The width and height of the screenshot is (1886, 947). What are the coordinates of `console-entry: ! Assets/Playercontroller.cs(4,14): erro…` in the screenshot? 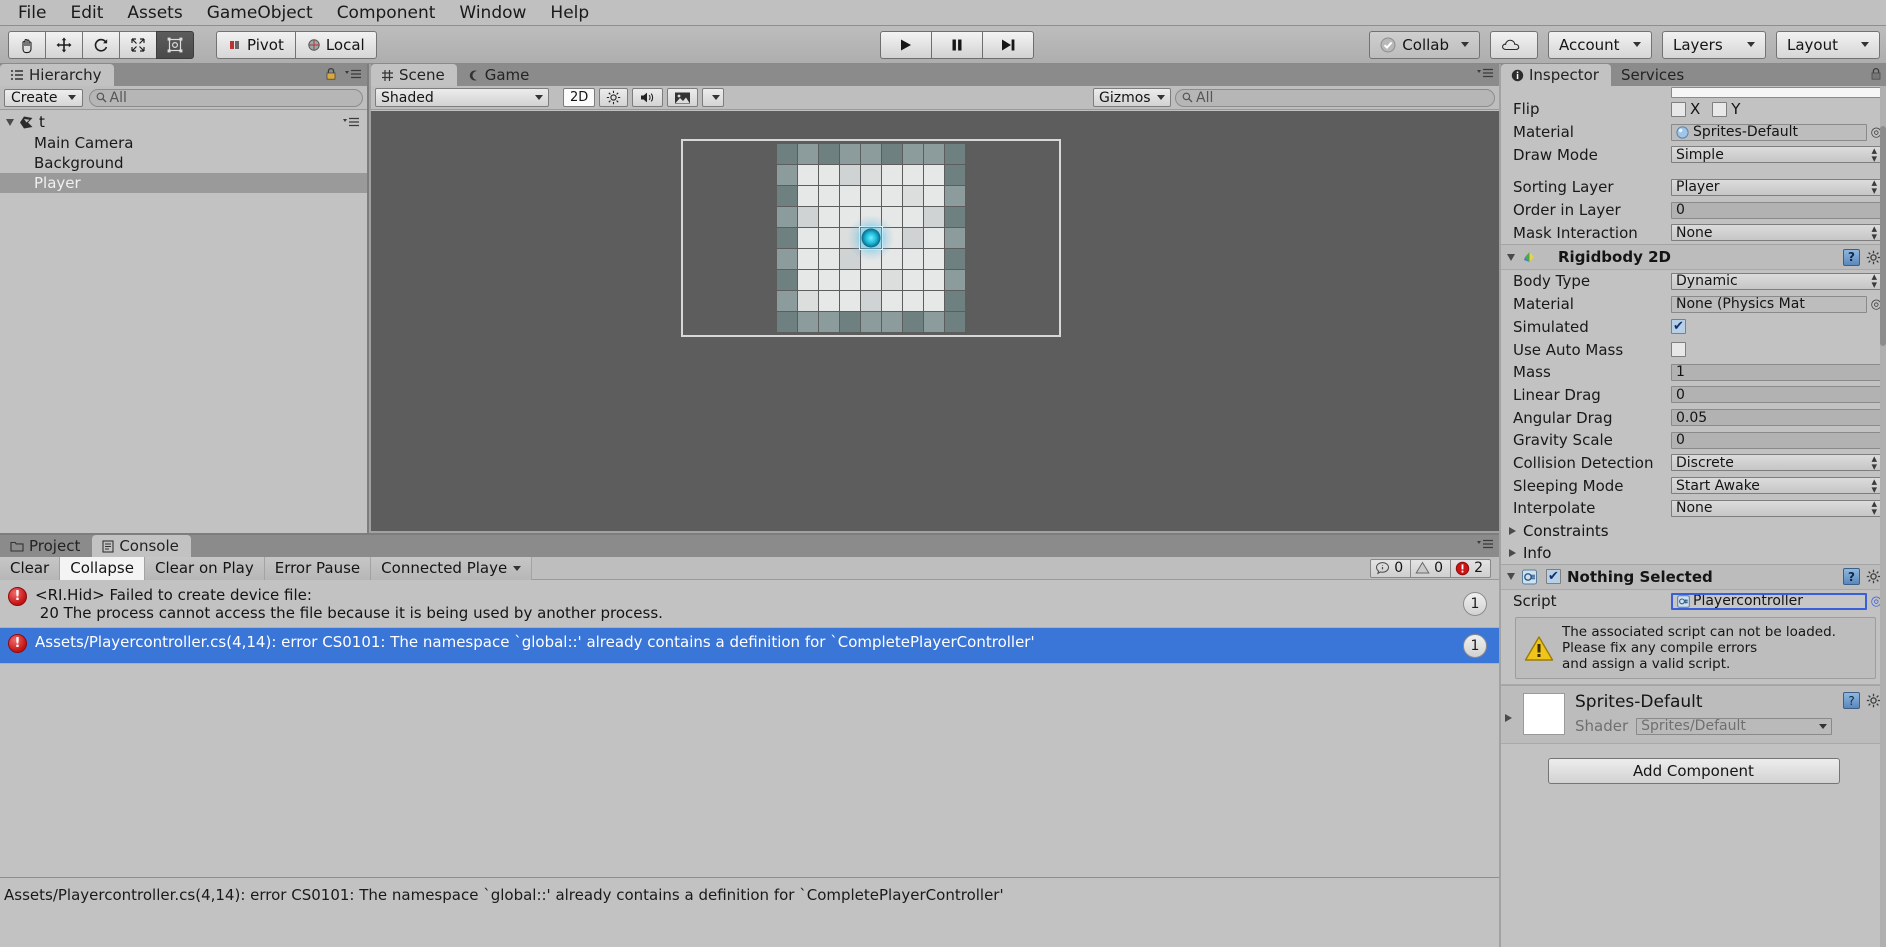 It's located at (749, 646).